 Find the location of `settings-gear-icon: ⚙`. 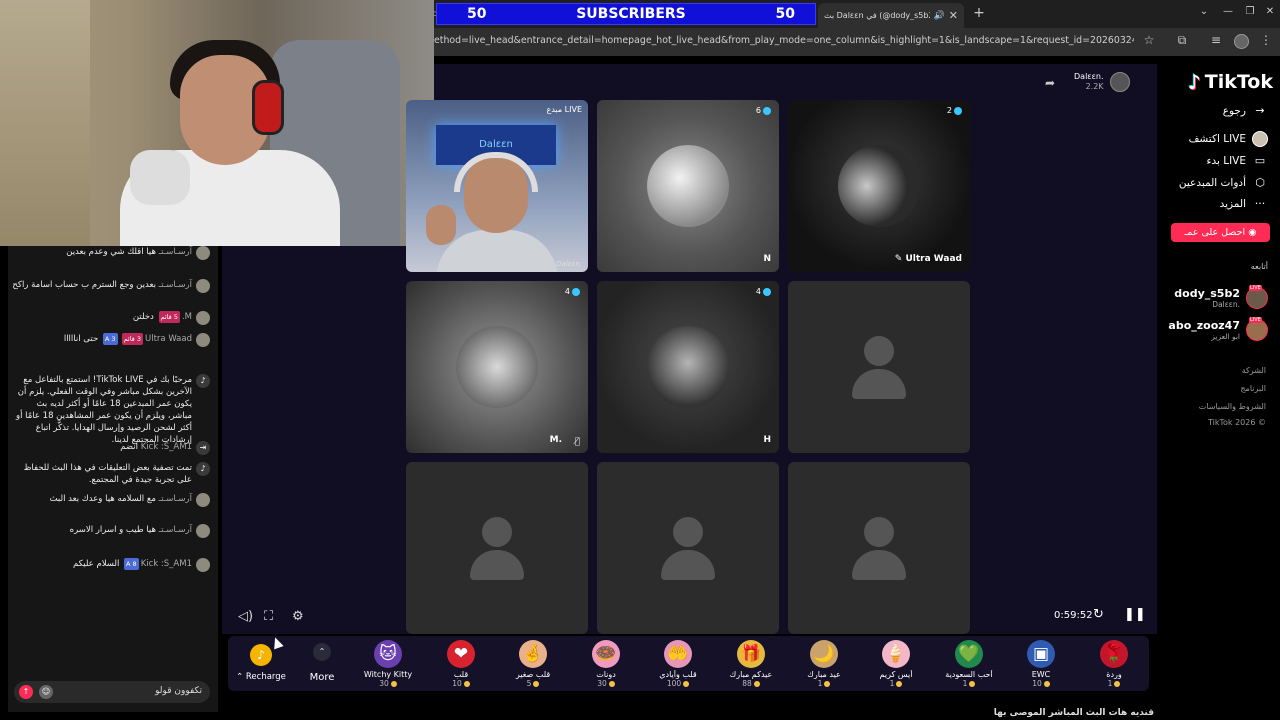

settings-gear-icon: ⚙ is located at coordinates (298, 616).